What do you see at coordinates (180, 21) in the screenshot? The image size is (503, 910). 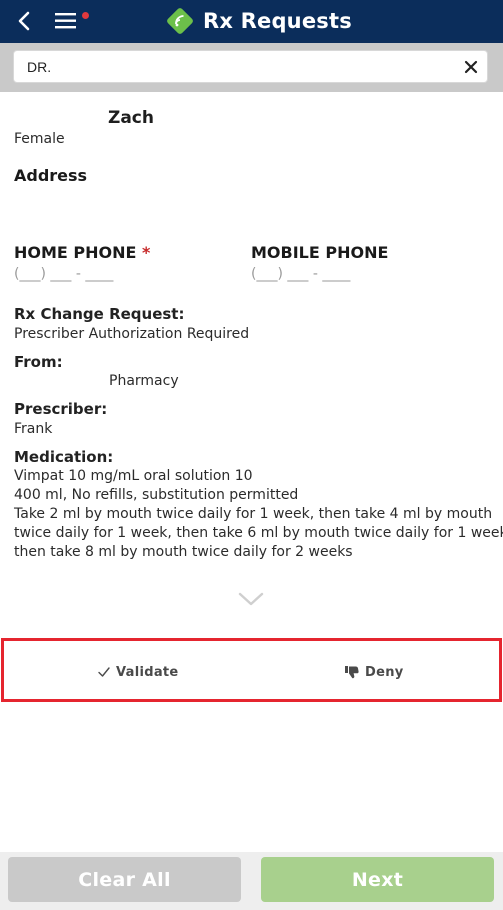 I see `app-logo-icon` at bounding box center [180, 21].